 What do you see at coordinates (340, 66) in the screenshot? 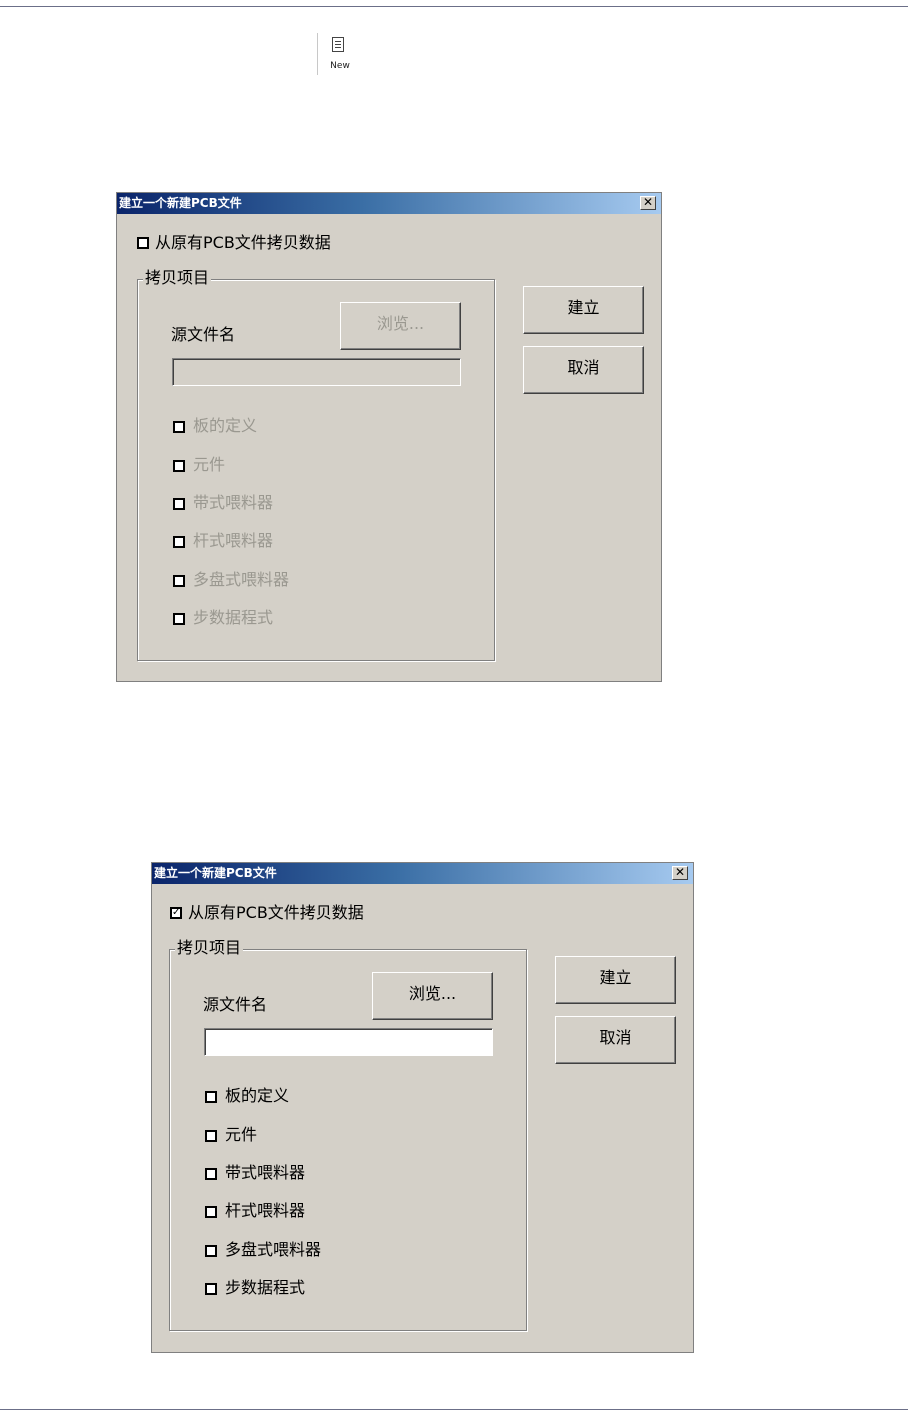
I see `new-button-label: New` at bounding box center [340, 66].